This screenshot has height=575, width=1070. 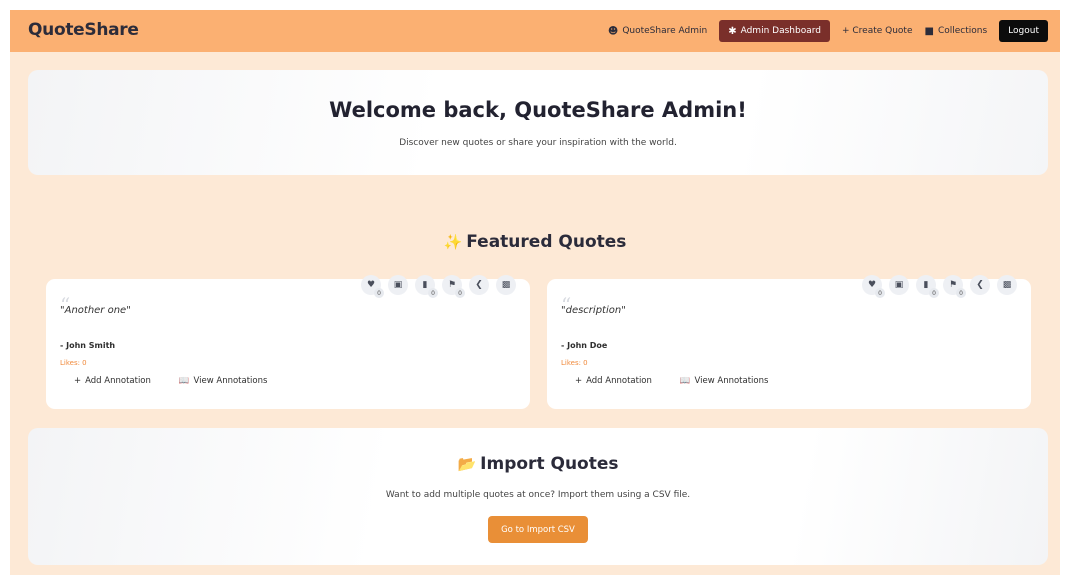 I want to click on user-circle-icon: ☻, so click(x=613, y=31).